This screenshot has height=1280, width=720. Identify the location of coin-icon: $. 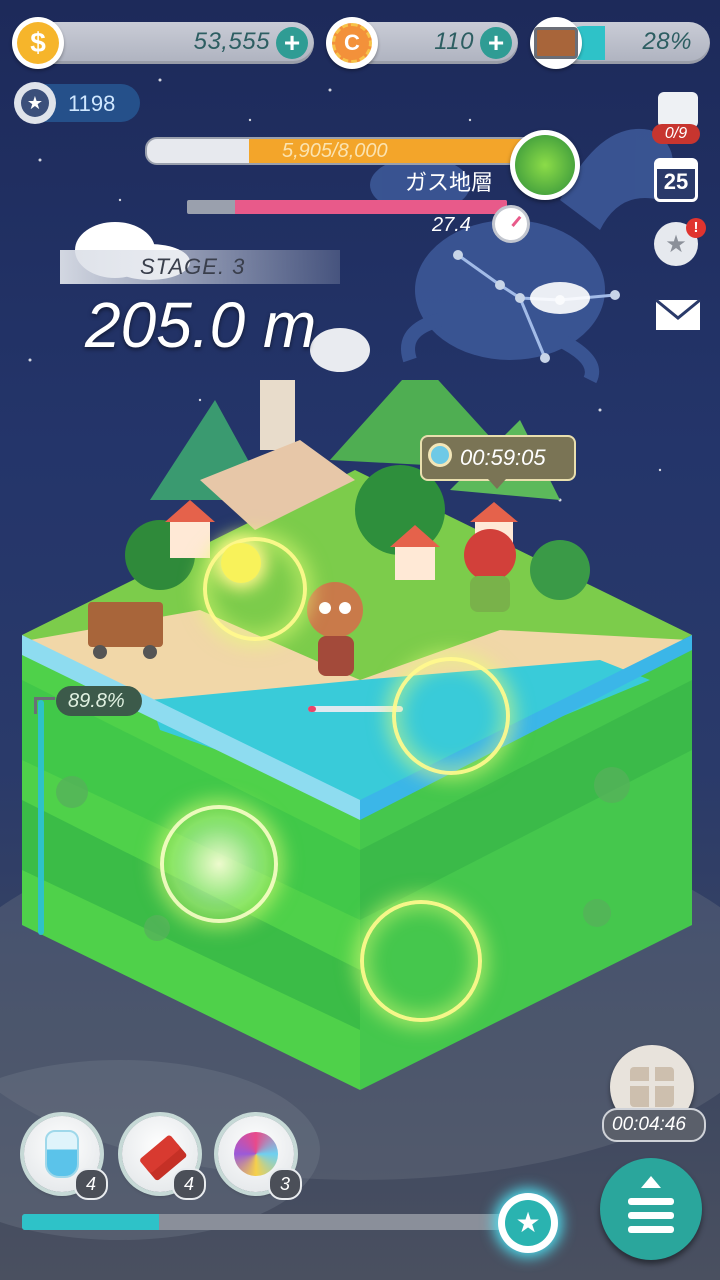
(38, 43).